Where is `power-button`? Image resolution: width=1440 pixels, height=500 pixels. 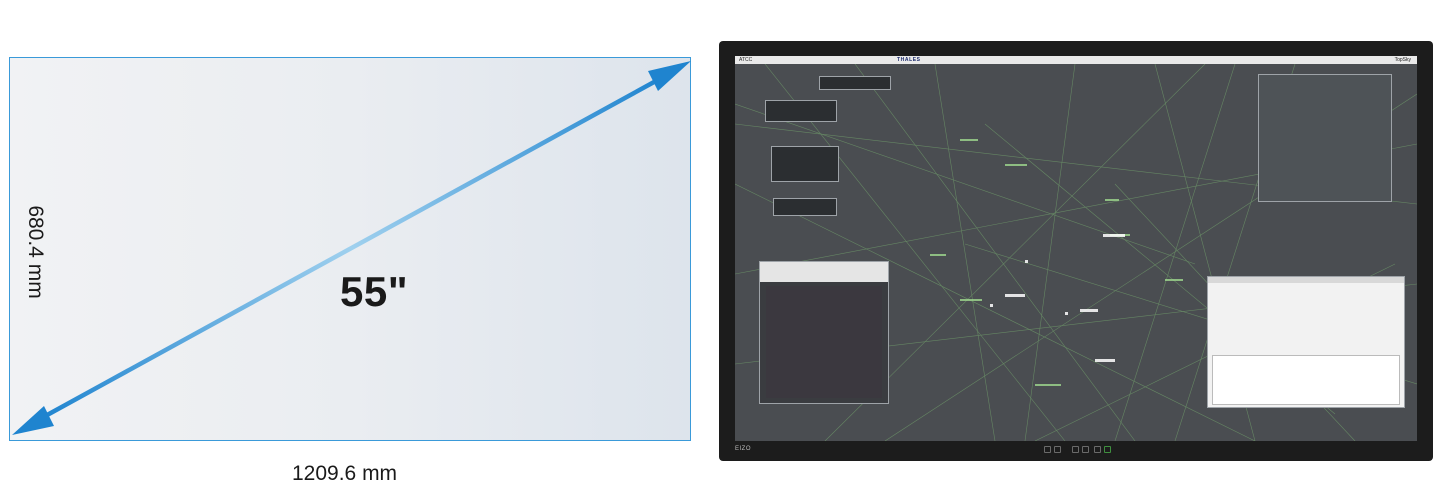 power-button is located at coordinates (1107, 449).